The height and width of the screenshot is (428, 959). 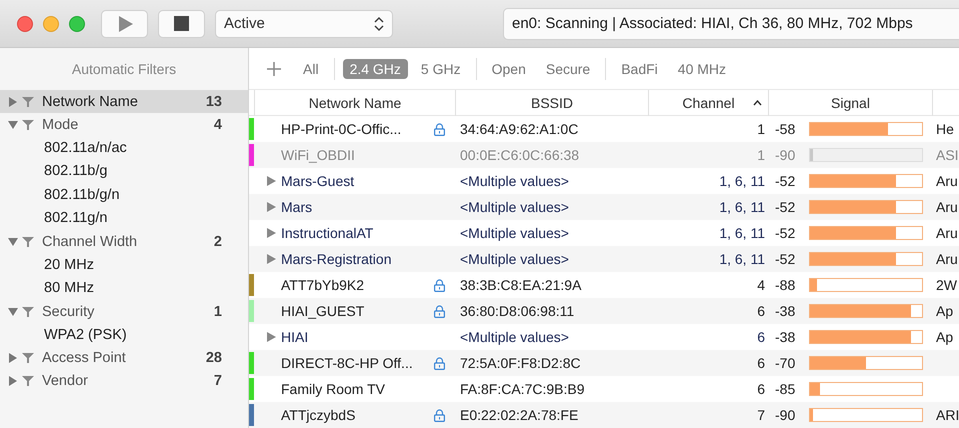 What do you see at coordinates (517, 311) in the screenshot?
I see `bssid-cell-text: 36:80:D8:06:98:11` at bounding box center [517, 311].